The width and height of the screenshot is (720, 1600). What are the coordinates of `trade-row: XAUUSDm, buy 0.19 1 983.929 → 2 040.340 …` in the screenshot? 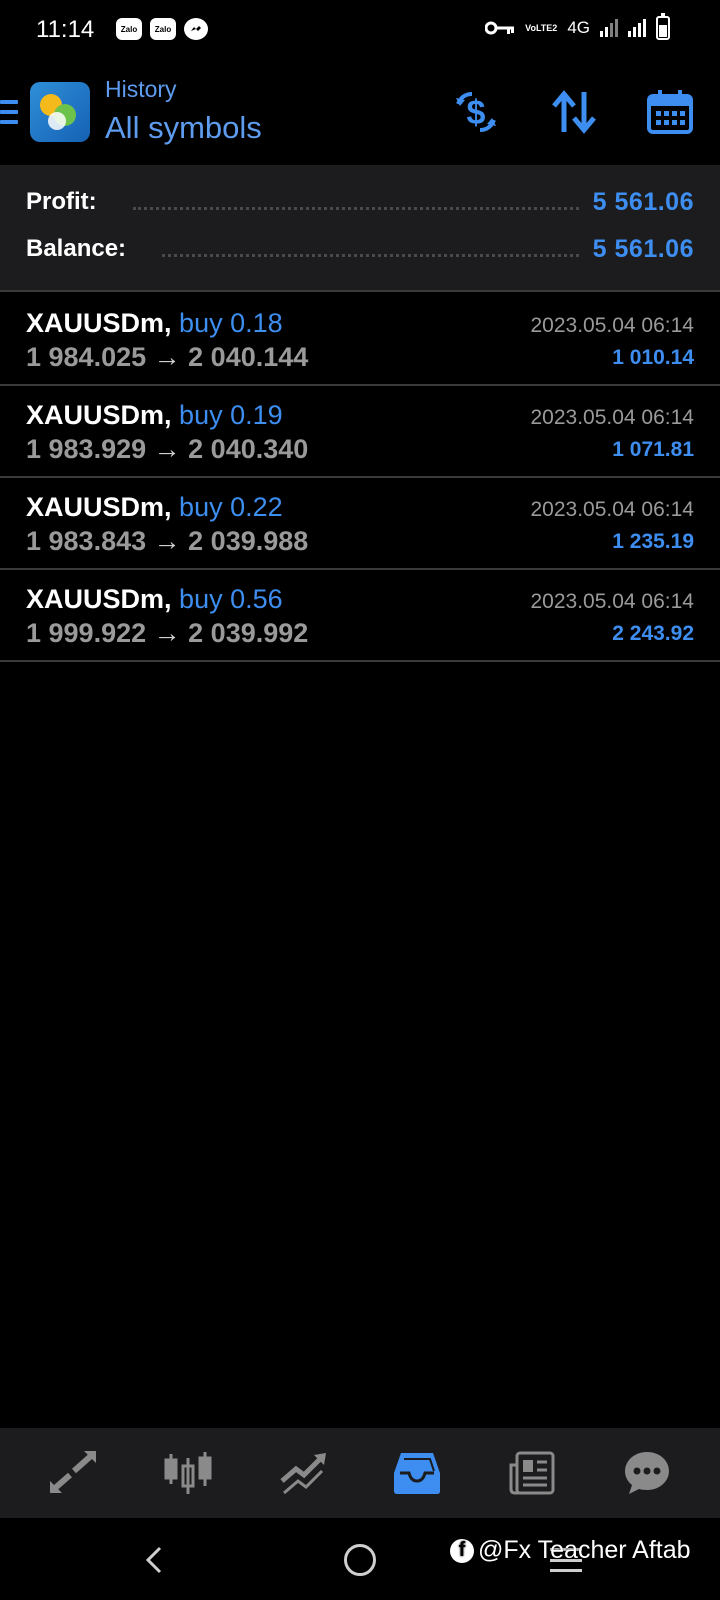 It's located at (360, 432).